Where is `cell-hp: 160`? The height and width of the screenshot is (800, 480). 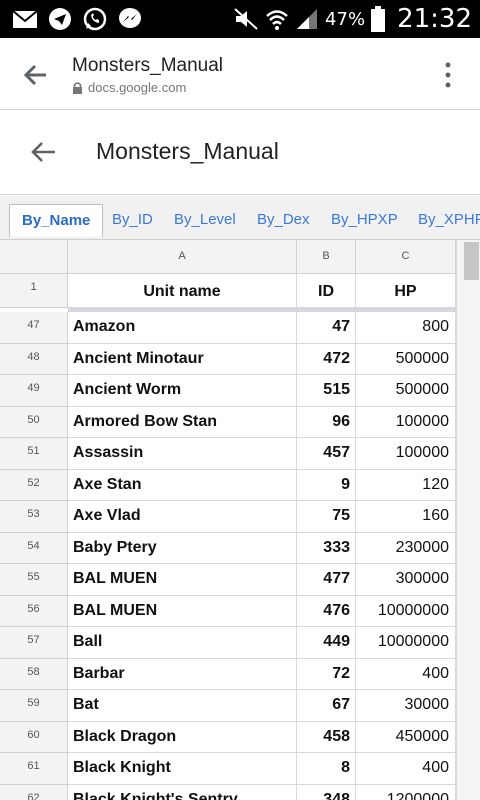
cell-hp: 160 is located at coordinates (406, 517).